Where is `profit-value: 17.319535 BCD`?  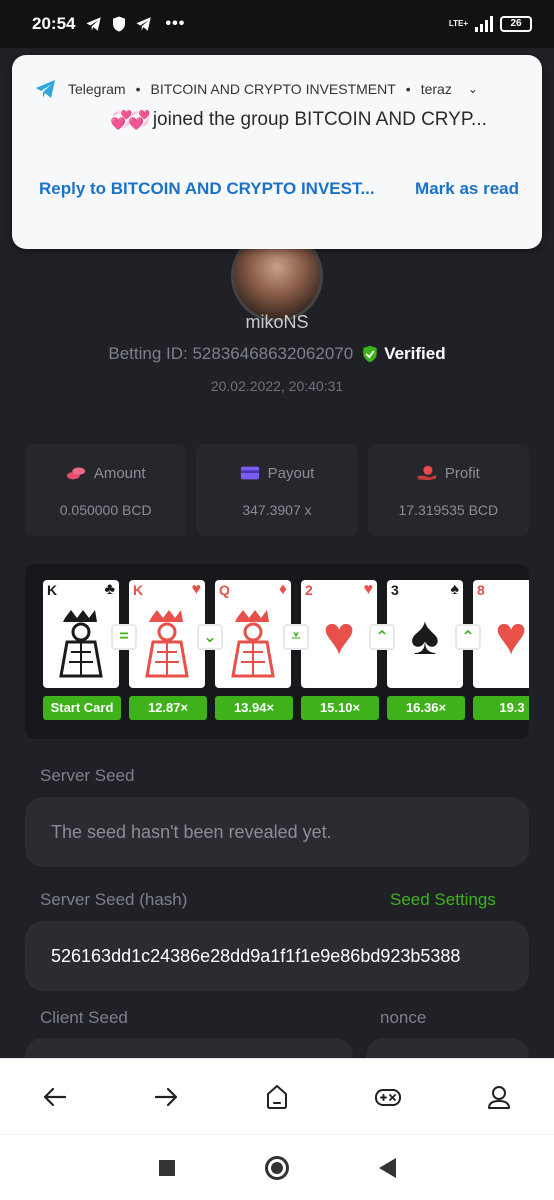 profit-value: 17.319535 BCD is located at coordinates (448, 510).